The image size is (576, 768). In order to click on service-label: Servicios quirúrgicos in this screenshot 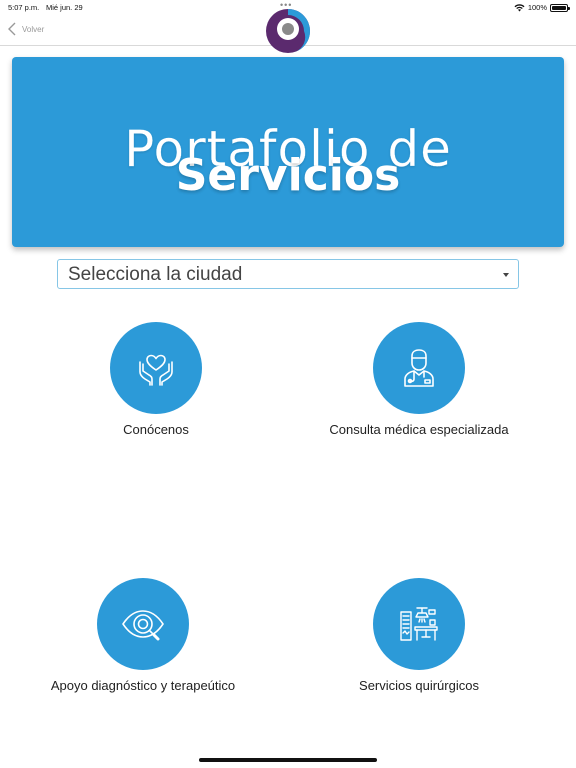, I will do `click(419, 685)`.